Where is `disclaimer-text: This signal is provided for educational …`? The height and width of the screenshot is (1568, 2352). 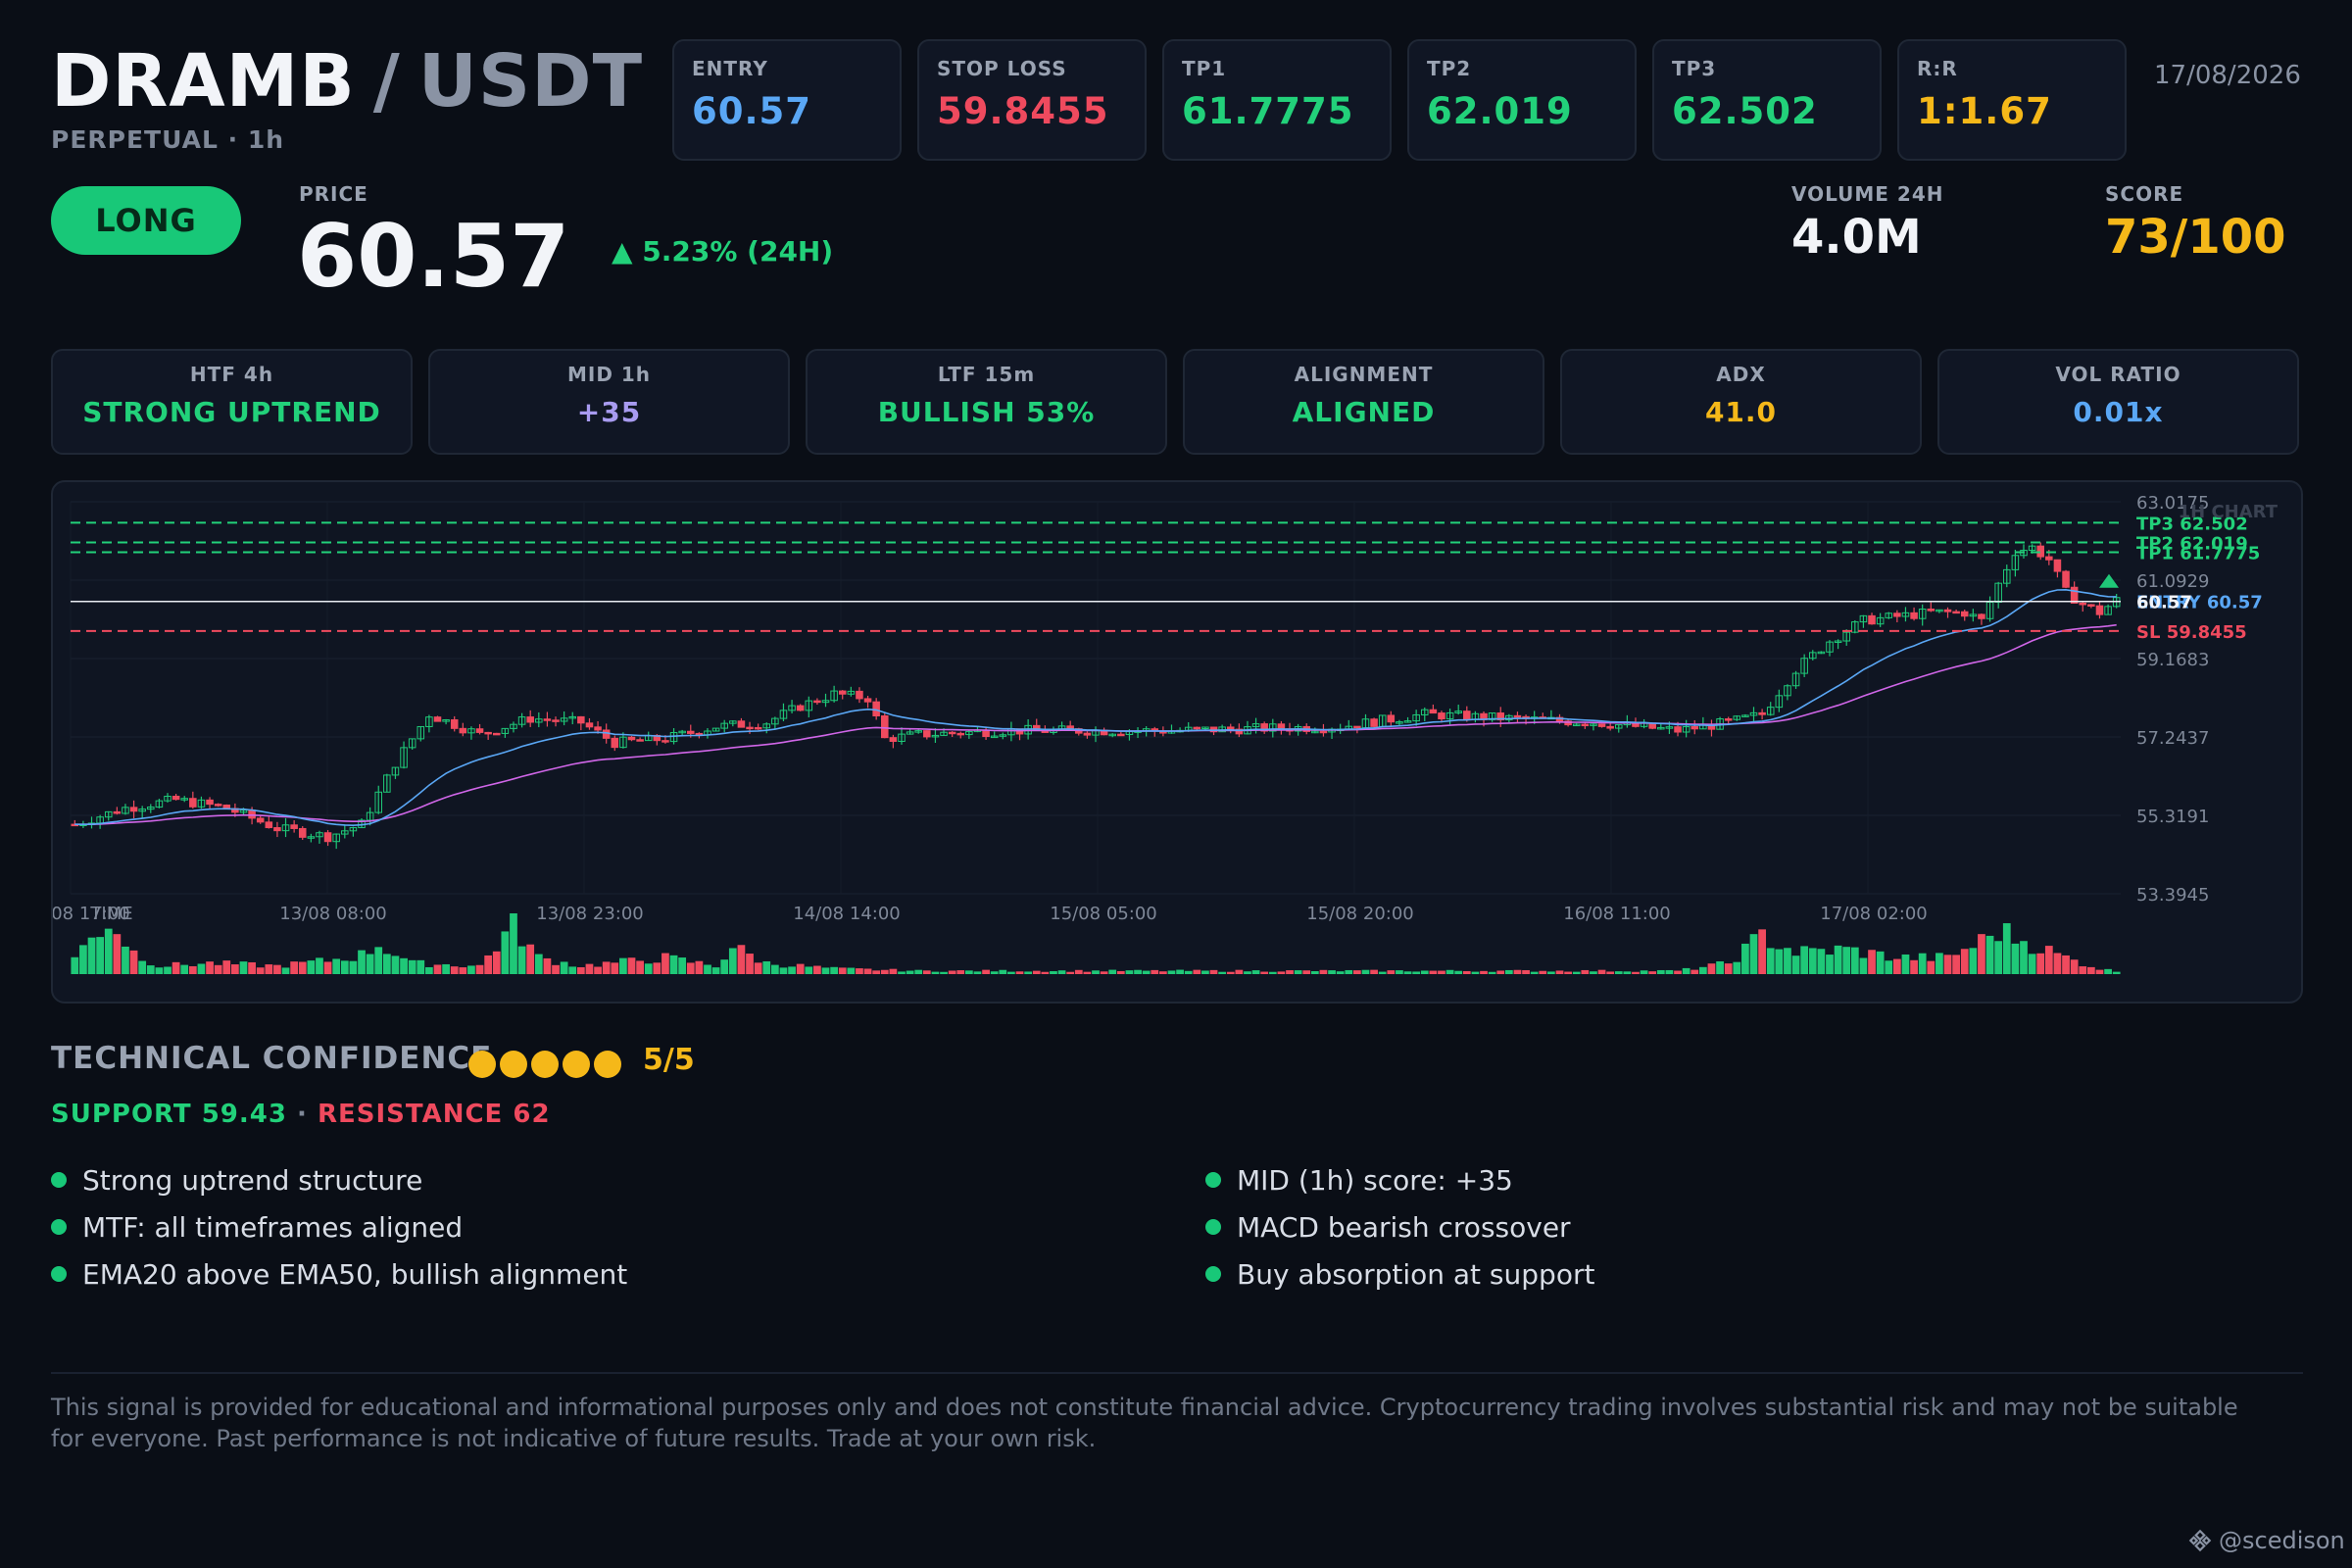
disclaimer-text: This signal is provided for educational … is located at coordinates (1144, 1423).